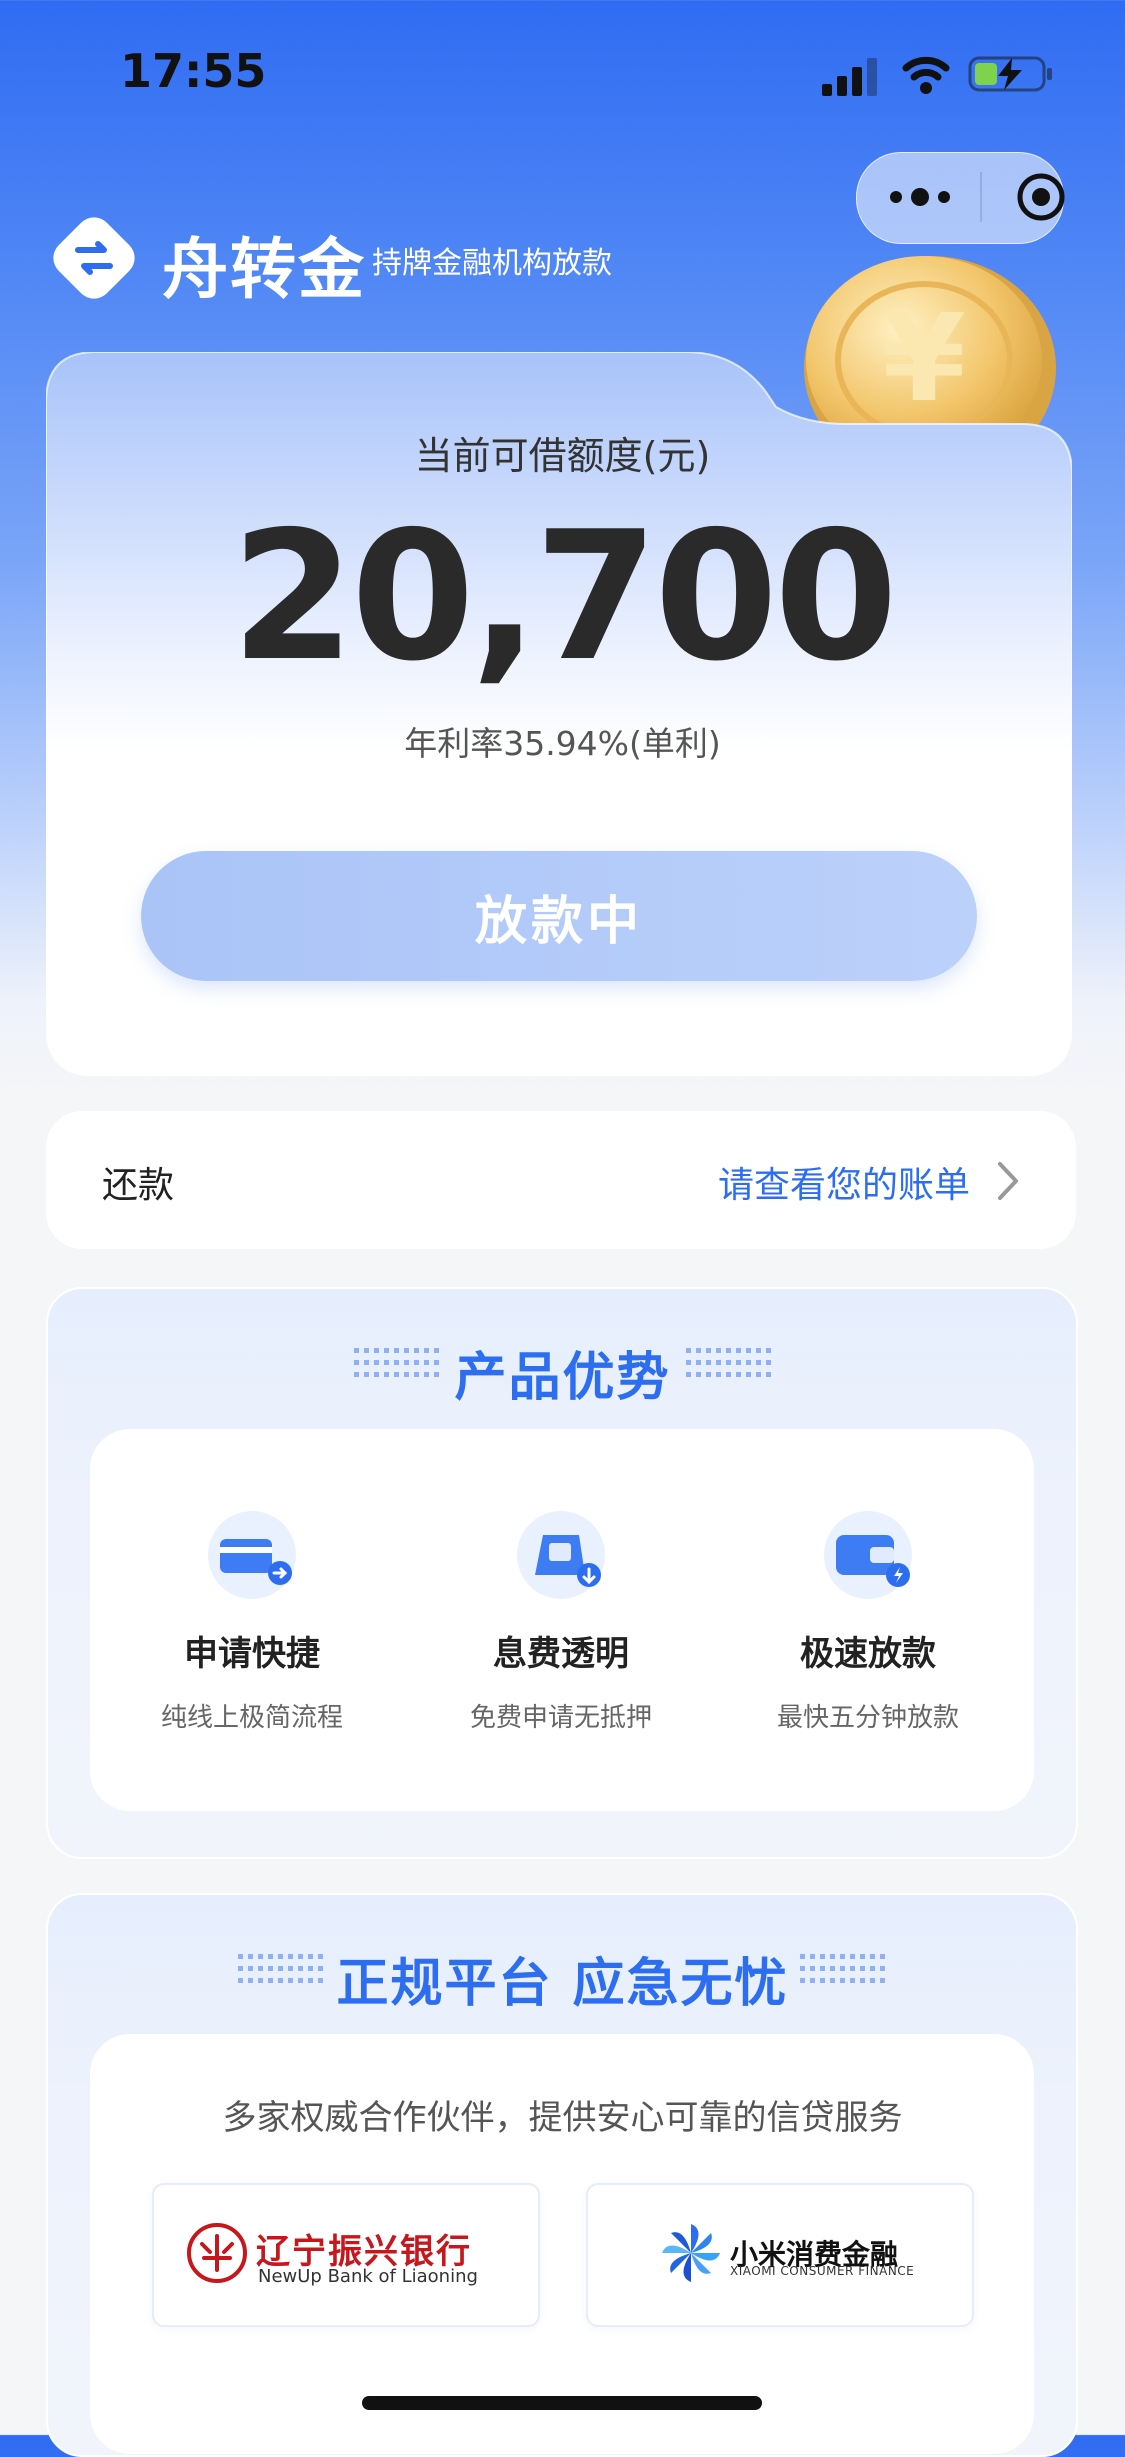 This screenshot has width=1125, height=2457. Describe the element at coordinates (562, 1620) in the screenshot. I see `advantages-panel` at that location.